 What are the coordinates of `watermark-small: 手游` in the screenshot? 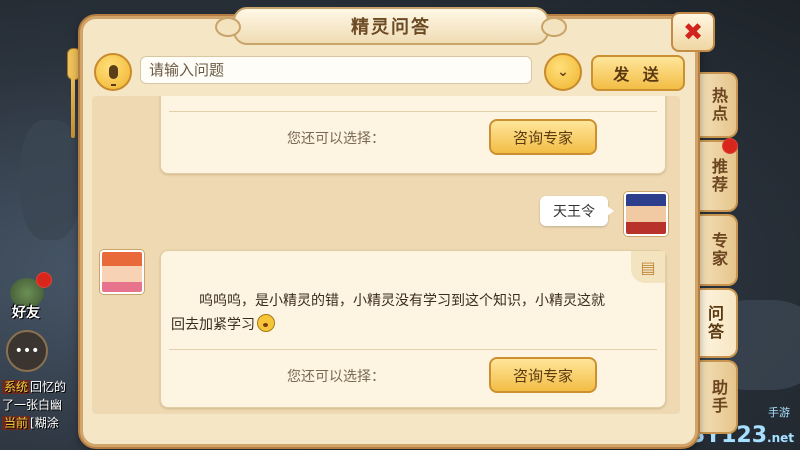 It's located at (779, 412).